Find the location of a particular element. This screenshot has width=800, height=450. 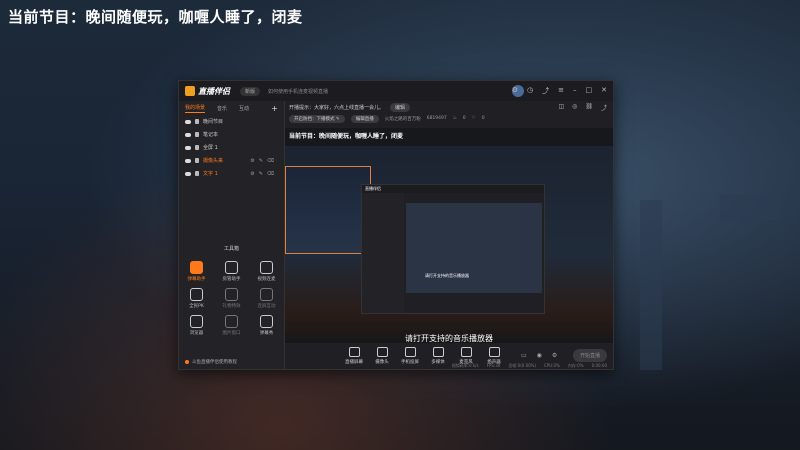

extra-controls: ▭ ◉ ⚙ is located at coordinates (539, 355).